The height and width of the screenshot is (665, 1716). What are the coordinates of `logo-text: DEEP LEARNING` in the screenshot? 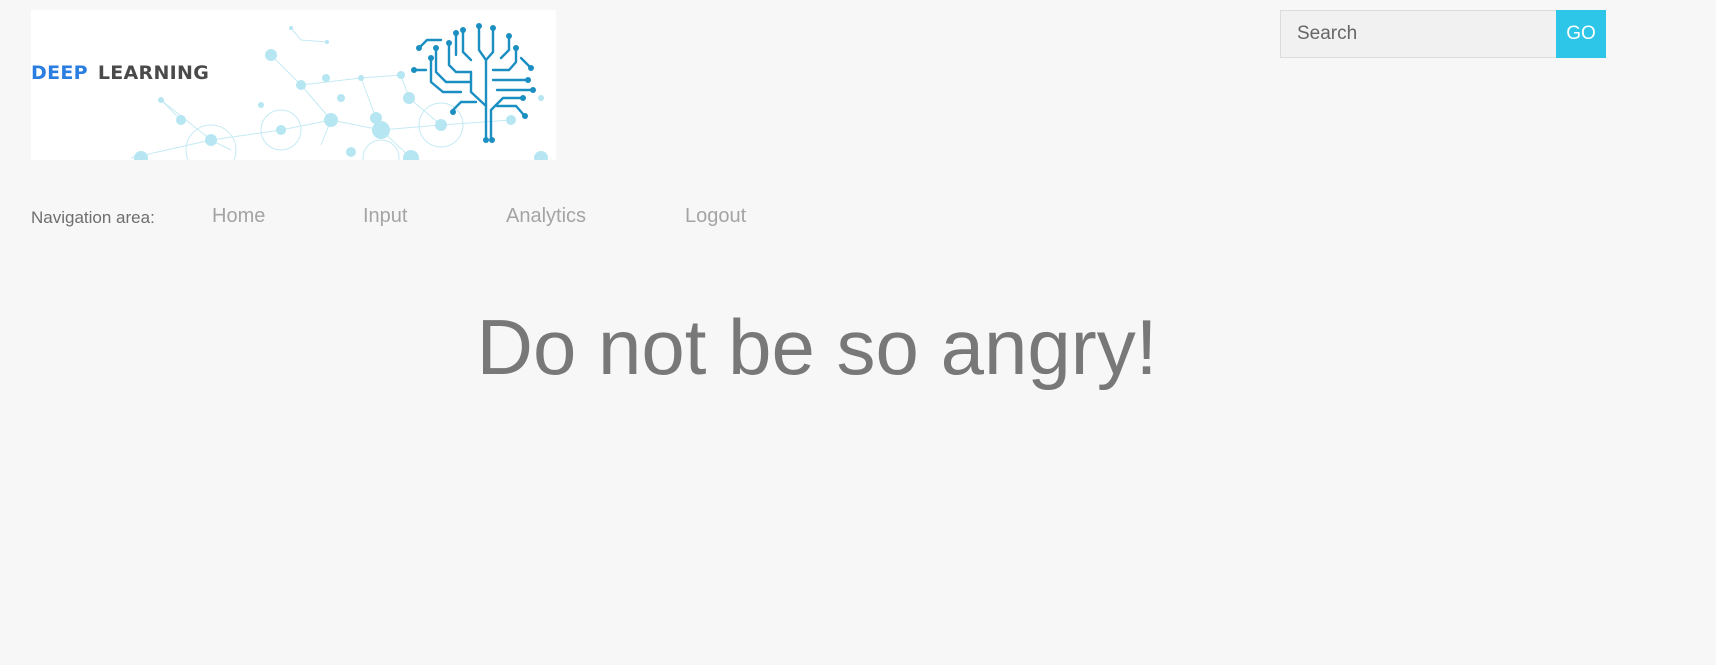 It's located at (120, 73).